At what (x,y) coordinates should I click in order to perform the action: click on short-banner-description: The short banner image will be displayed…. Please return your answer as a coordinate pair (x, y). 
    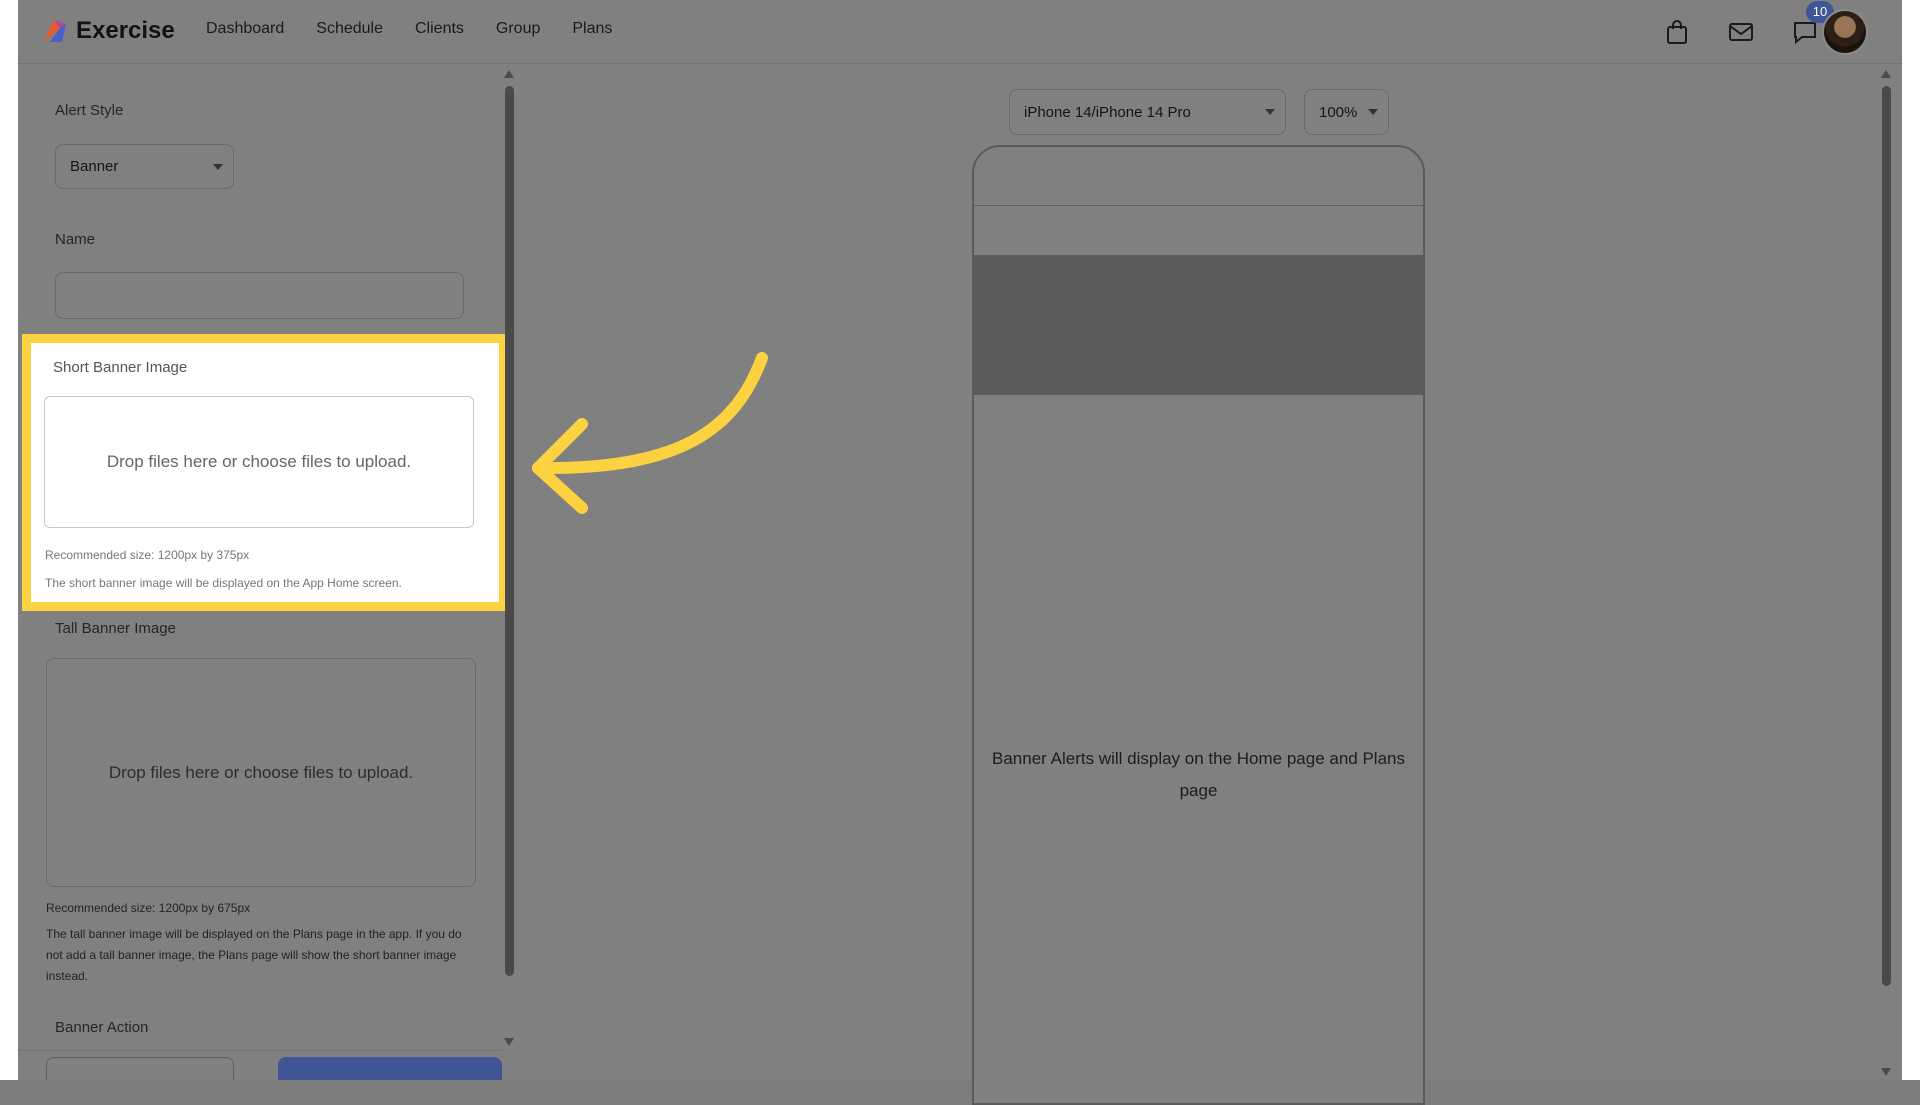
    Looking at the image, I should click on (223, 583).